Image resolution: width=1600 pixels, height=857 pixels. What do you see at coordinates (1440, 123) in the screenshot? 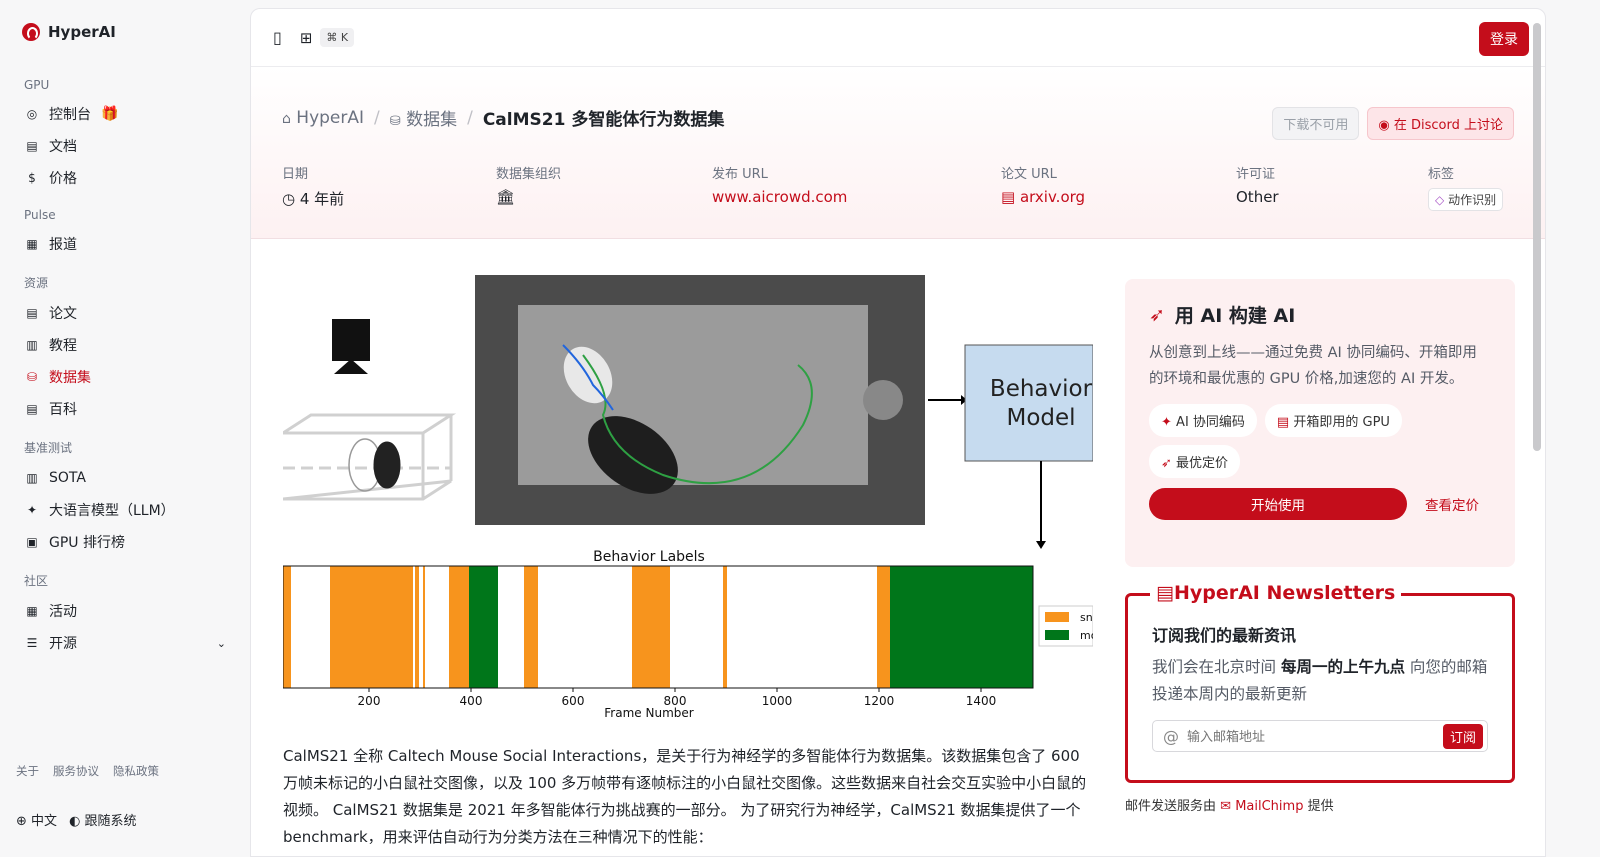
I see `discord-button: ◉ 在 Discord 上讨论` at bounding box center [1440, 123].